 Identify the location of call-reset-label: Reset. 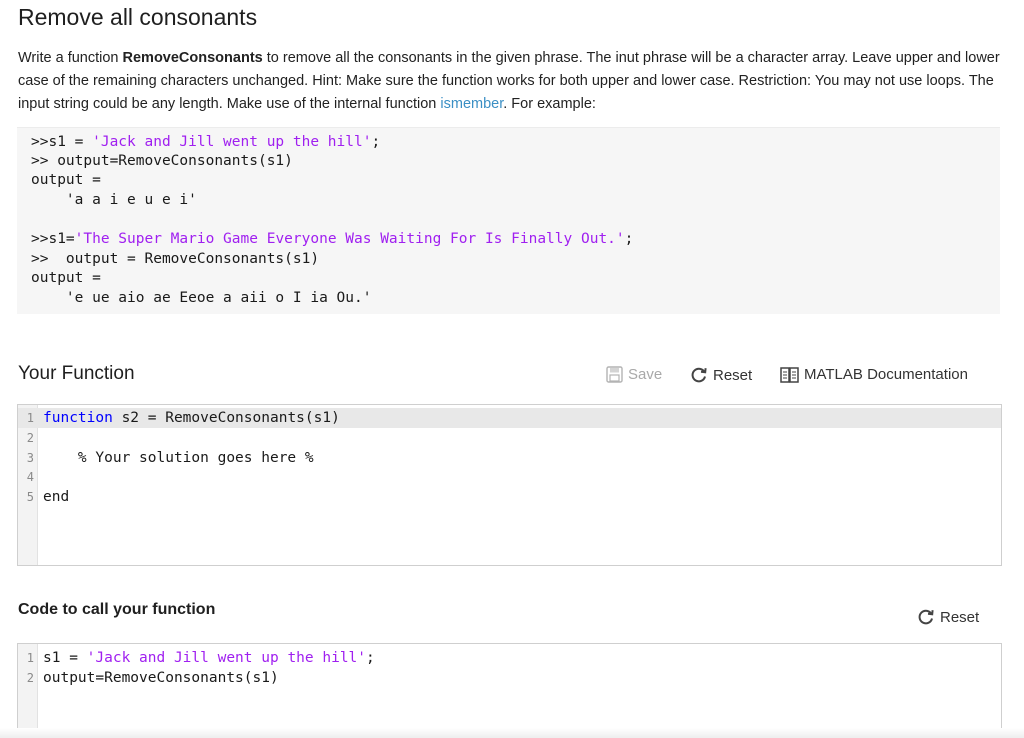
(959, 617).